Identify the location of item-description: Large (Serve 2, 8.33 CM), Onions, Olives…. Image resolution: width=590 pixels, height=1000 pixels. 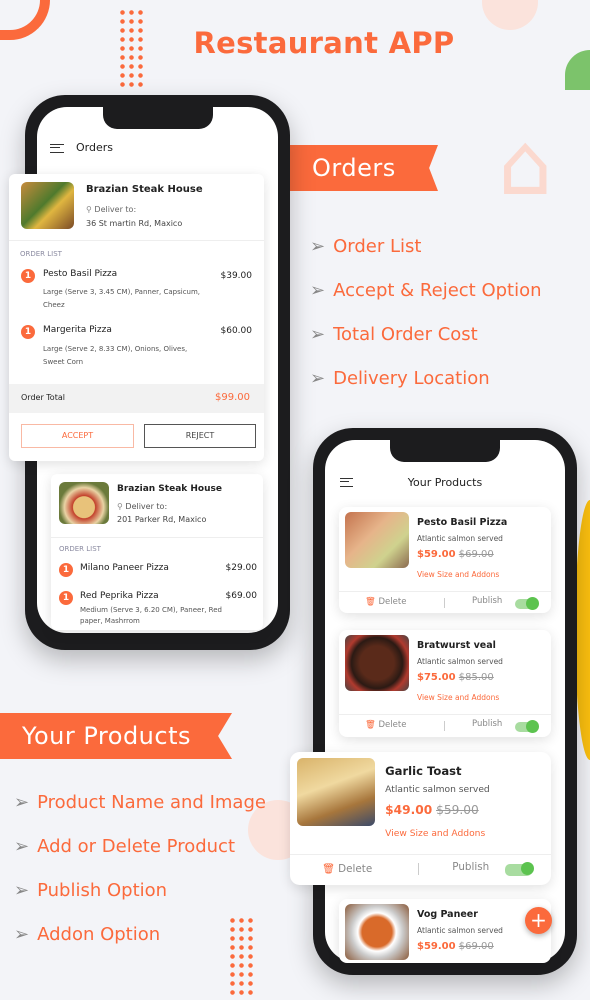
(115, 355).